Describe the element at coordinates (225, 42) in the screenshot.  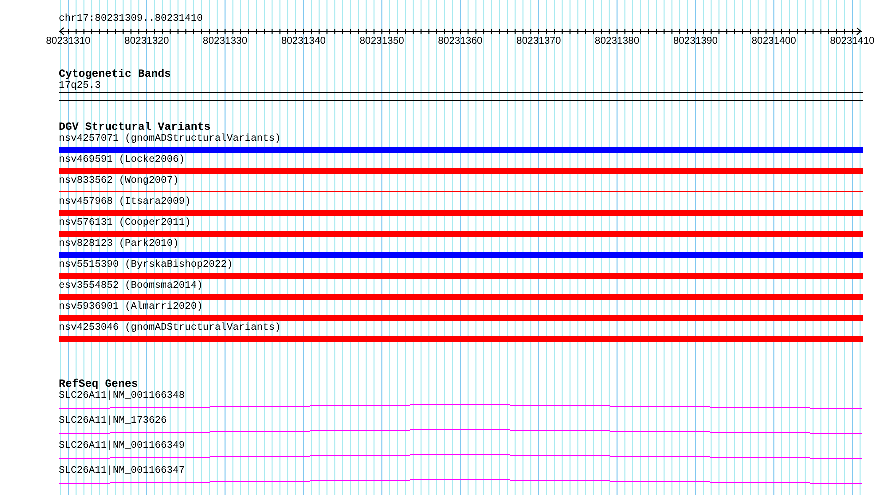
I see `tick-label: 80231330` at that location.